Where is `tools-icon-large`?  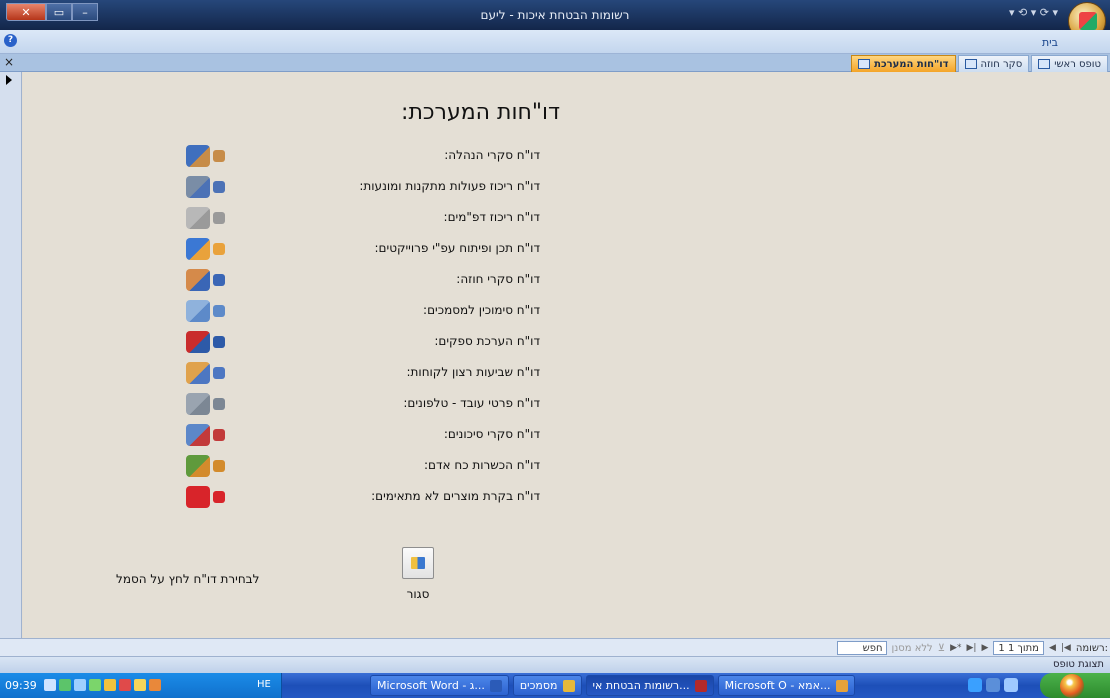
tools-icon-large is located at coordinates (198, 187).